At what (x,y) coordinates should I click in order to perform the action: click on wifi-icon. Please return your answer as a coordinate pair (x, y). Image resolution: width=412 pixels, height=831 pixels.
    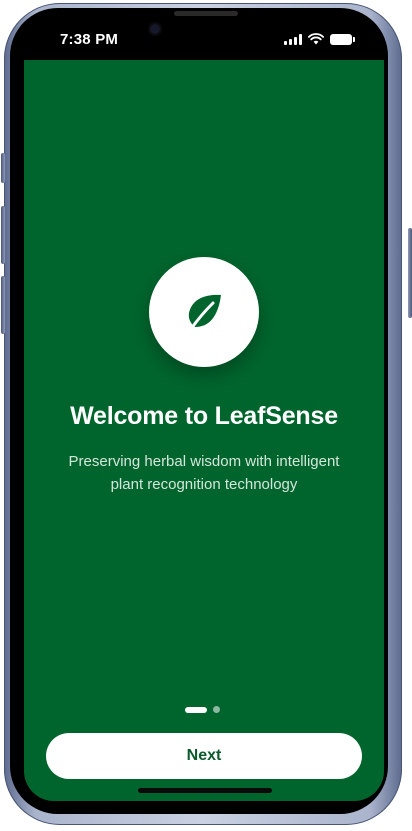
    Looking at the image, I should click on (316, 39).